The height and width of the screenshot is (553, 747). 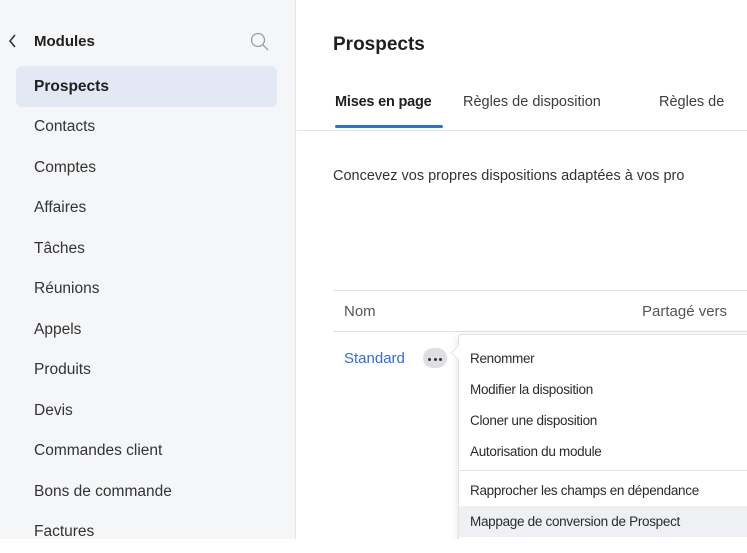 What do you see at coordinates (540, 311) in the screenshot?
I see `table-header: Nom Partagé vers` at bounding box center [540, 311].